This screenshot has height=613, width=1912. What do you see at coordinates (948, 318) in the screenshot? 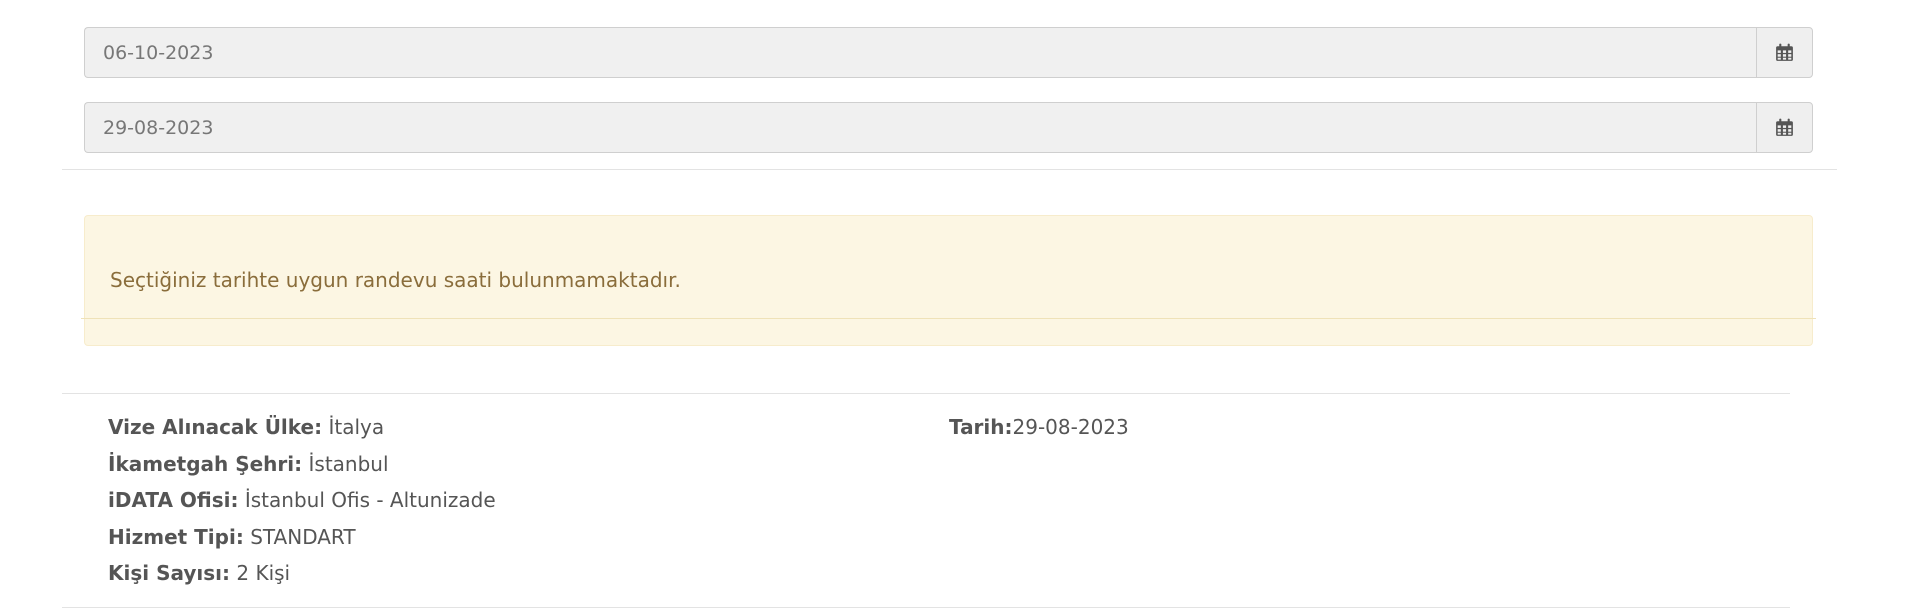
I see `alert-divider` at bounding box center [948, 318].